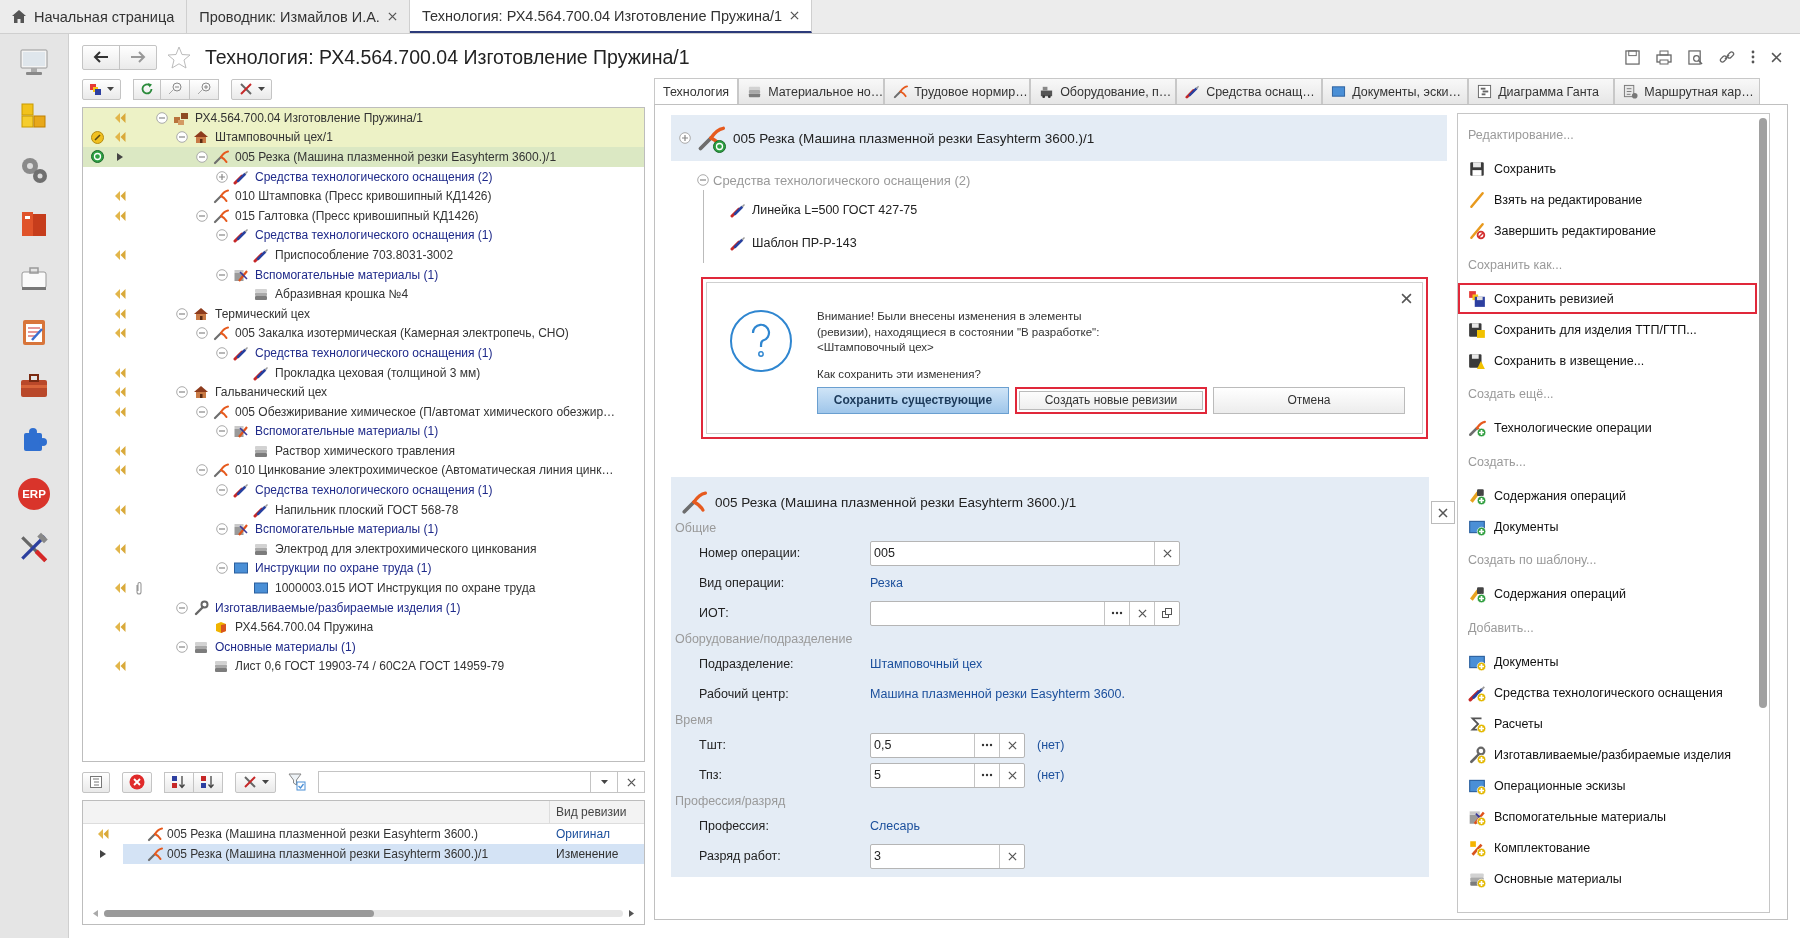  I want to click on command-item: Завершить редактирование, so click(1607, 231).